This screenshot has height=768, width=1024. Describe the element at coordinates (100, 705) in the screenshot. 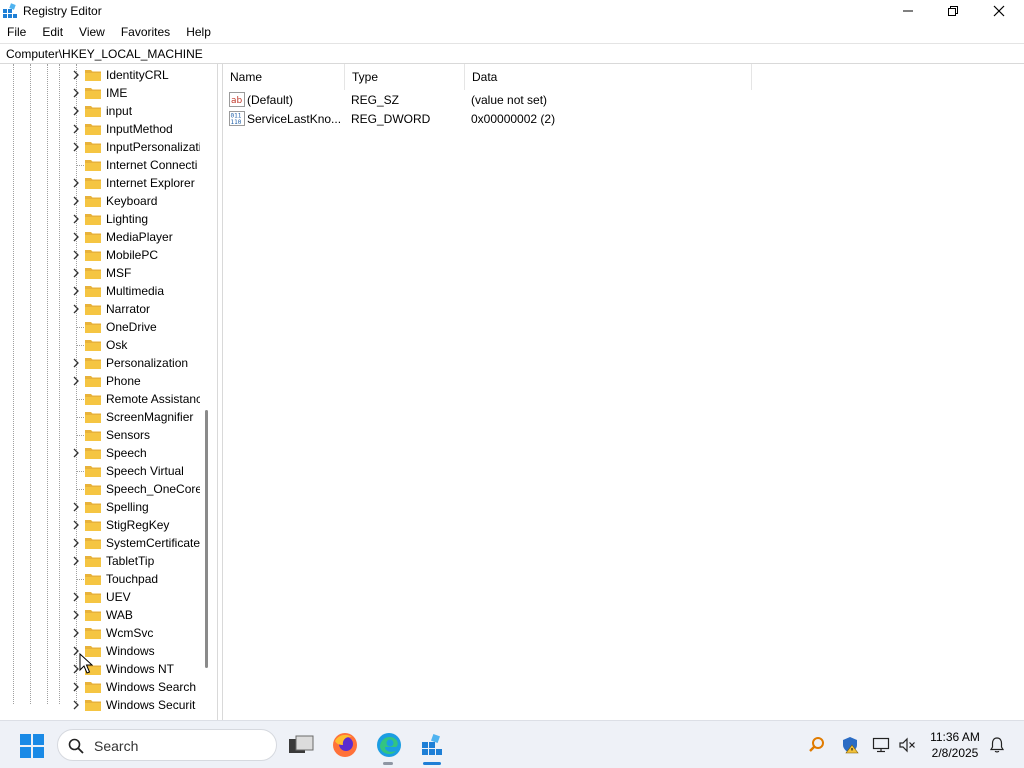

I see `tree-item: Windows Securit` at that location.